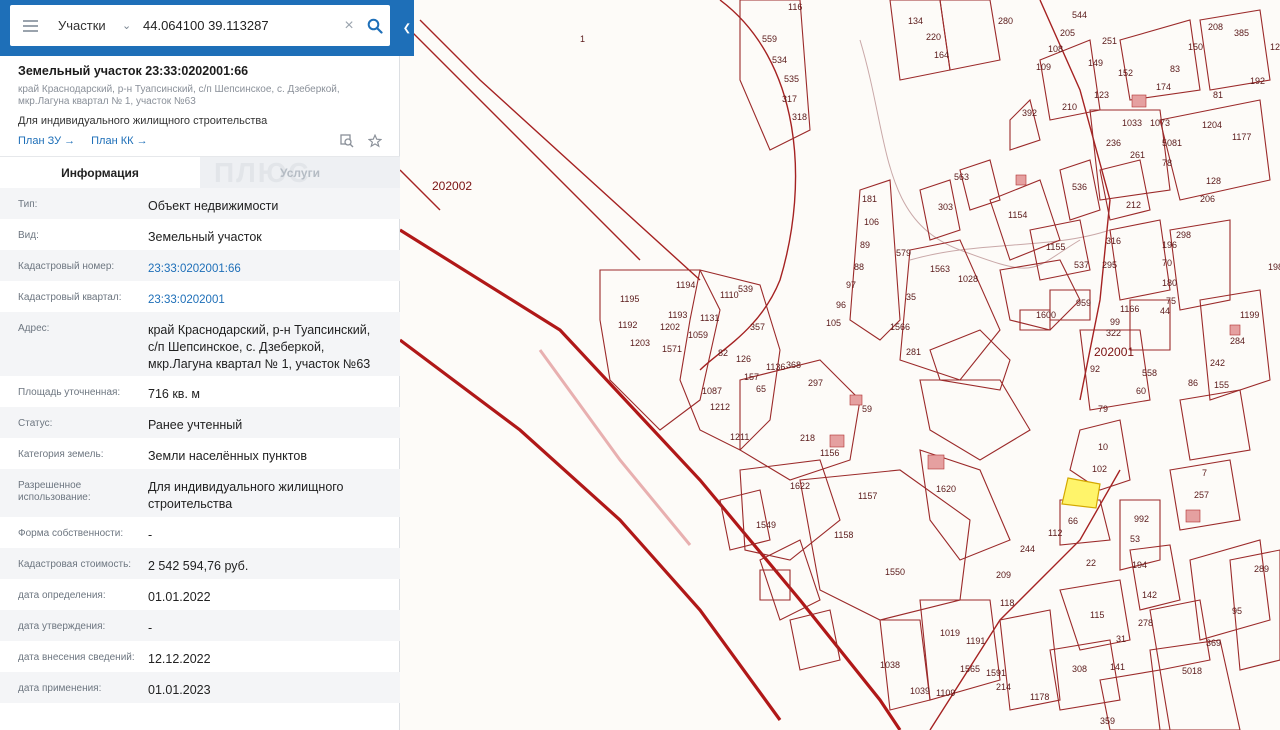 This screenshot has height=730, width=1280. What do you see at coordinates (743, 359) in the screenshot?
I see `parcel-label: 126` at bounding box center [743, 359].